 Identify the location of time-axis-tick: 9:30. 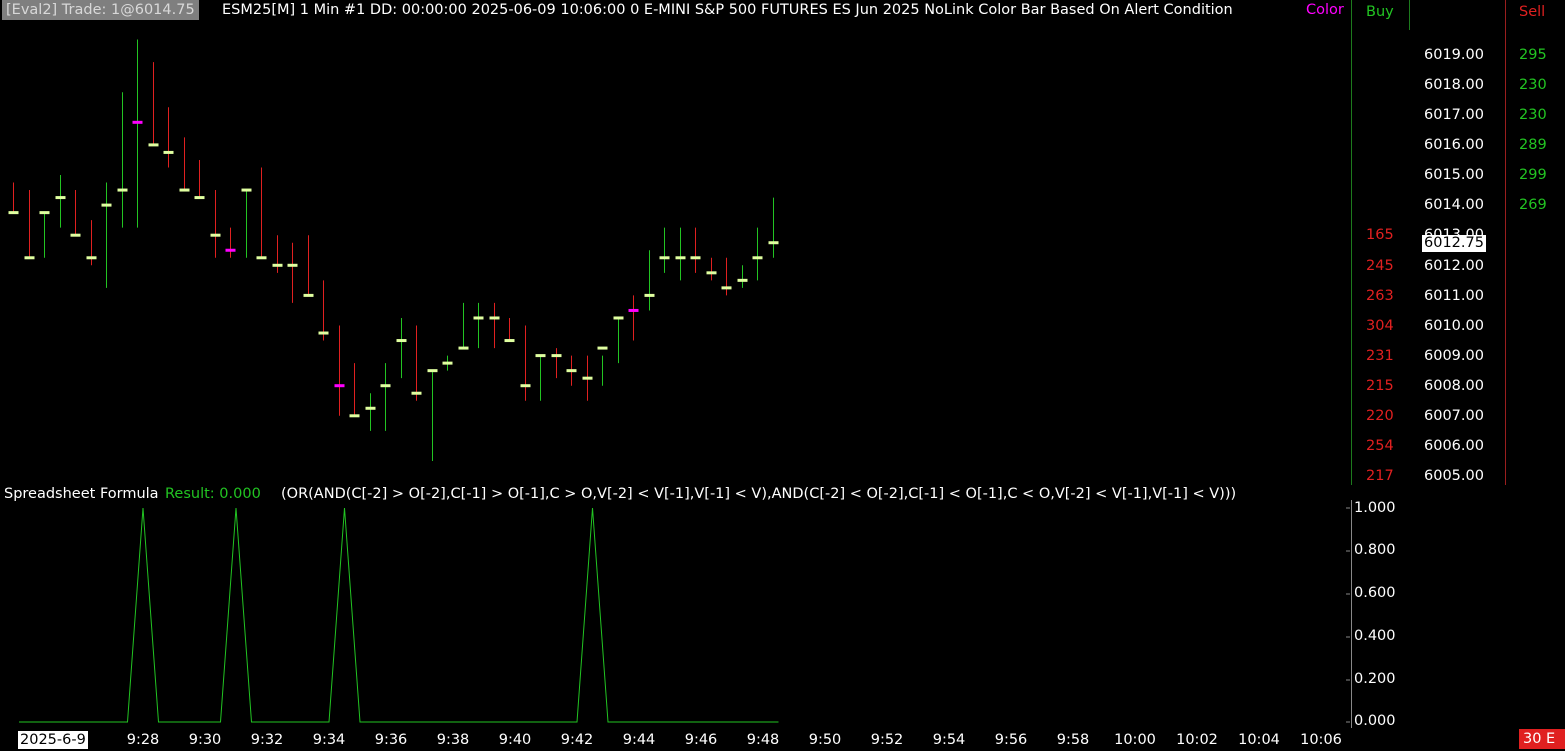
(205, 740).